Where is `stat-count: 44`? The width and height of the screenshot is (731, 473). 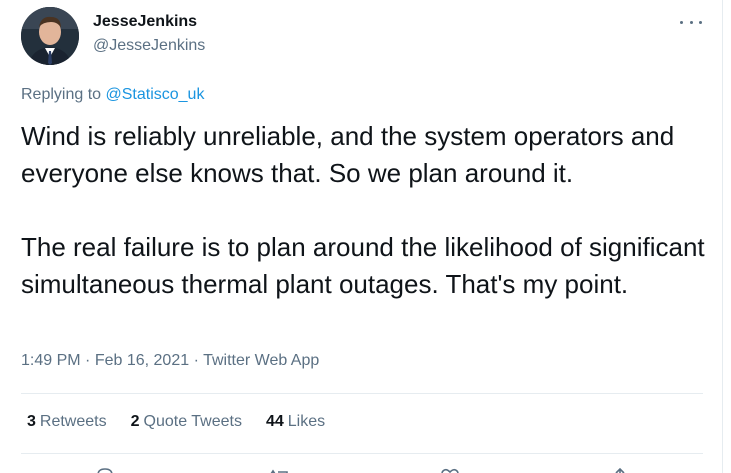
stat-count: 44 is located at coordinates (274, 421).